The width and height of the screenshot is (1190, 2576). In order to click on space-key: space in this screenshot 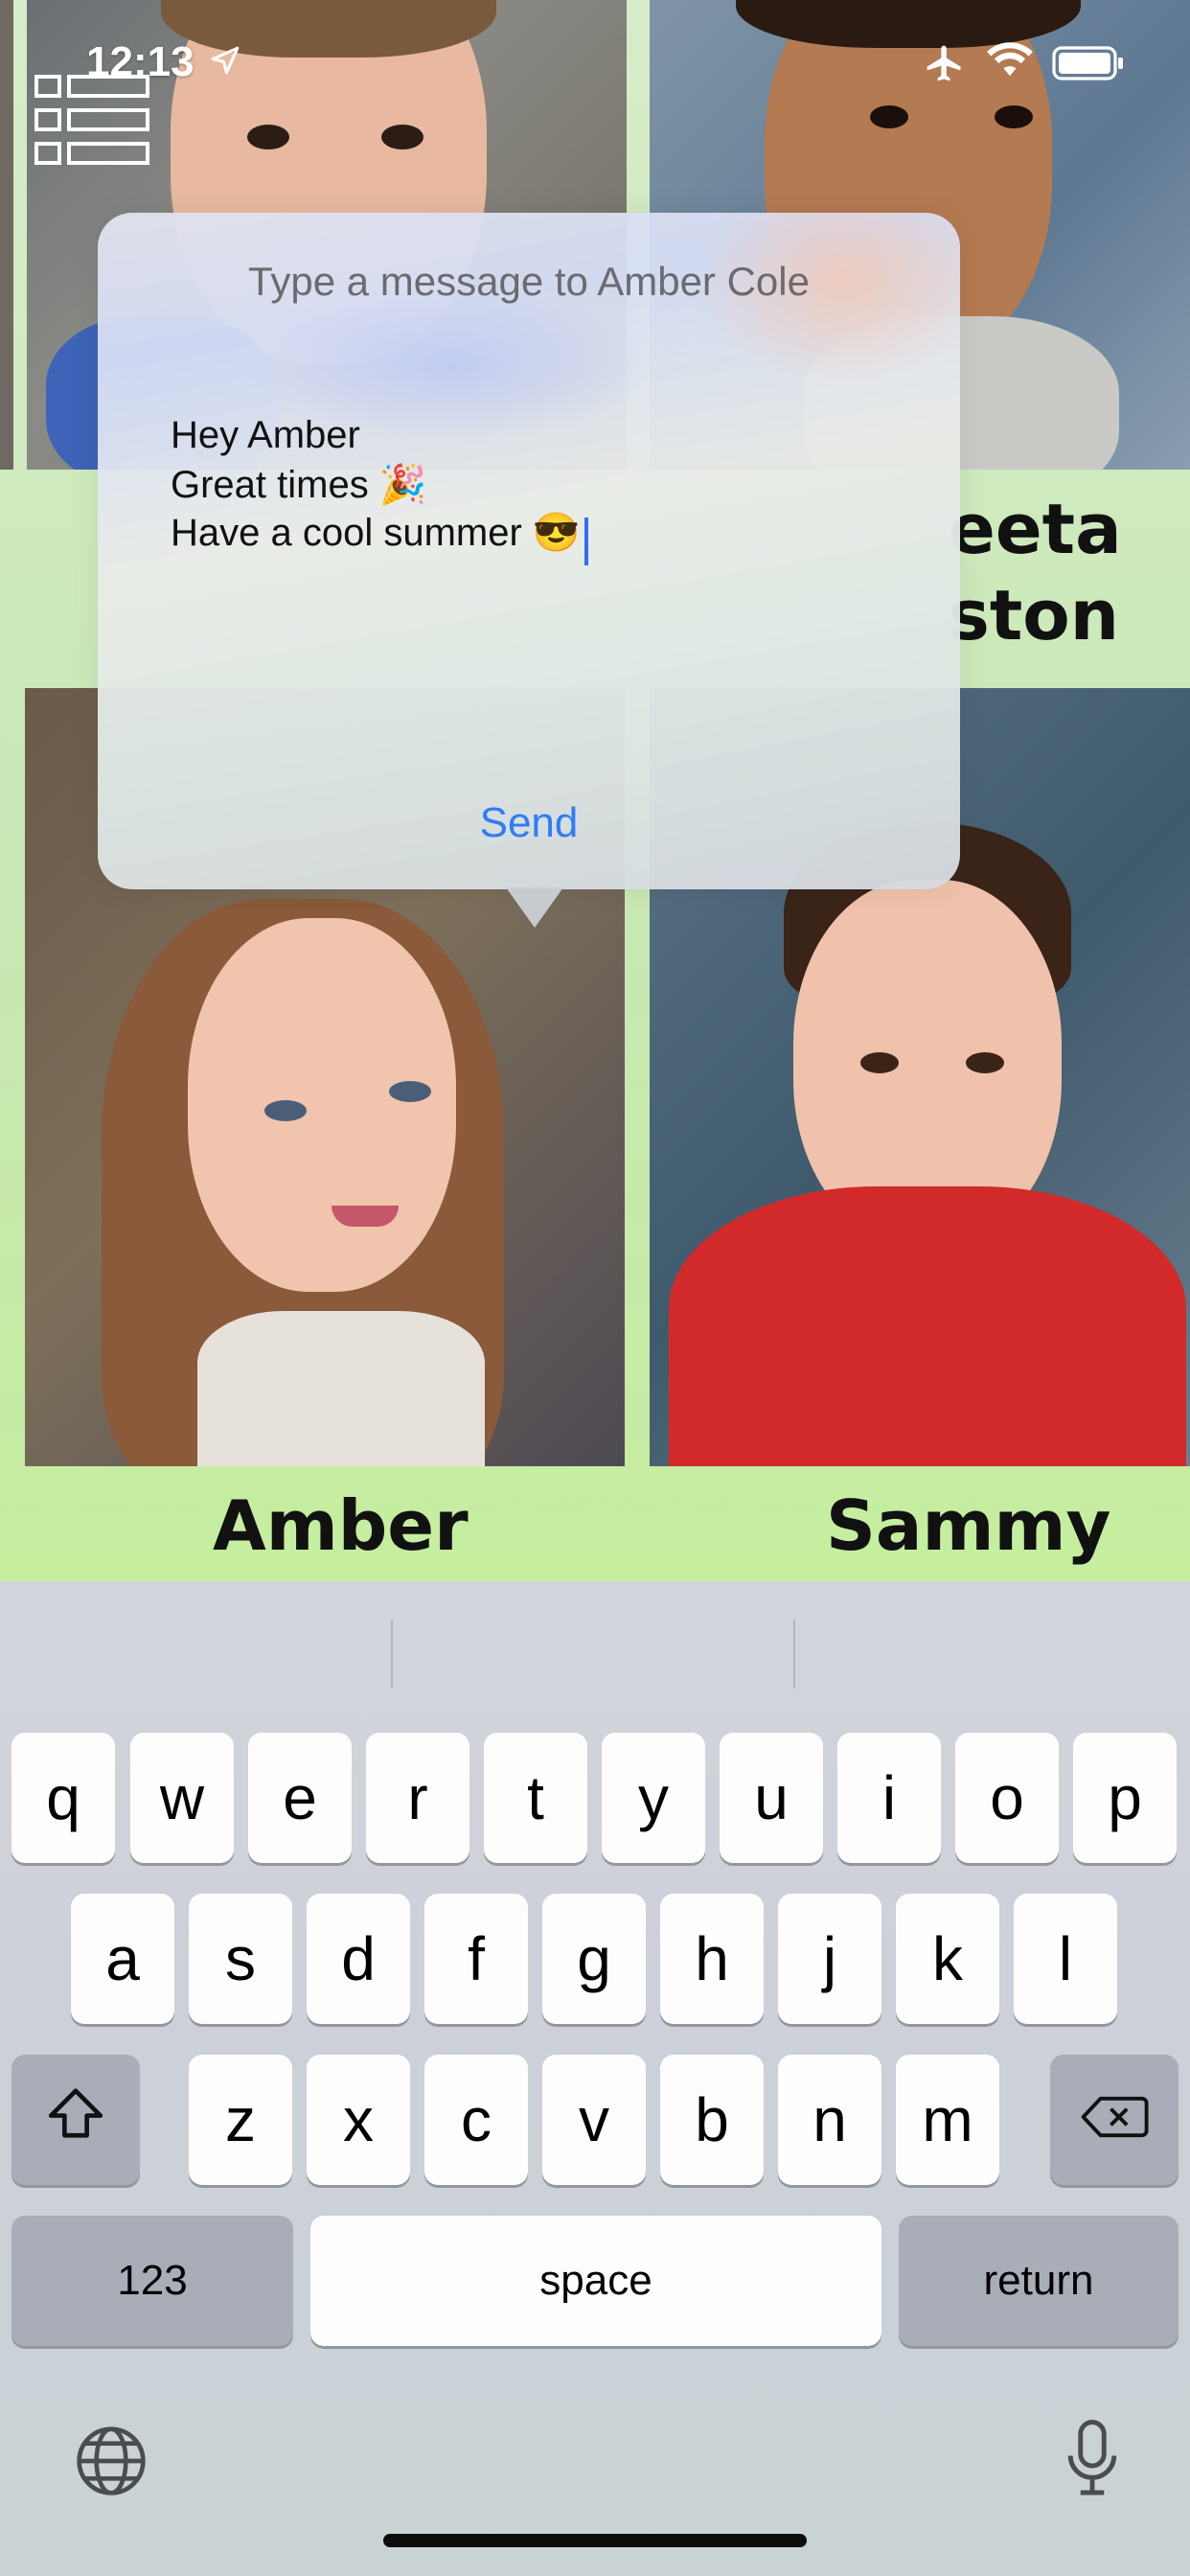, I will do `click(595, 2281)`.